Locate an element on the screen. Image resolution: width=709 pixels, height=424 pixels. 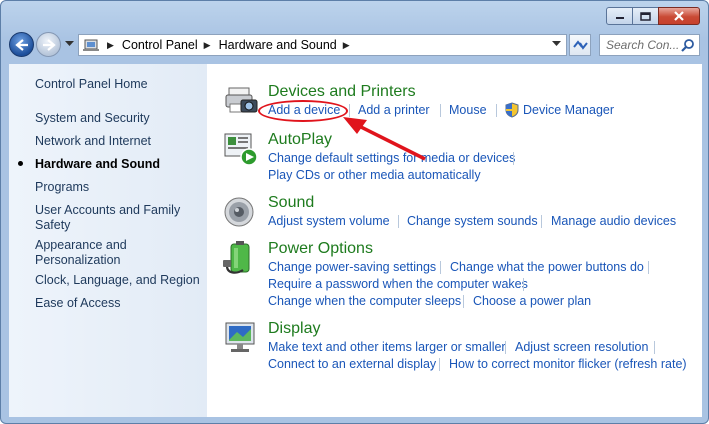
sidebar-item-user-accounts: User Accounts and Family Safety is located at coordinates (110, 218).